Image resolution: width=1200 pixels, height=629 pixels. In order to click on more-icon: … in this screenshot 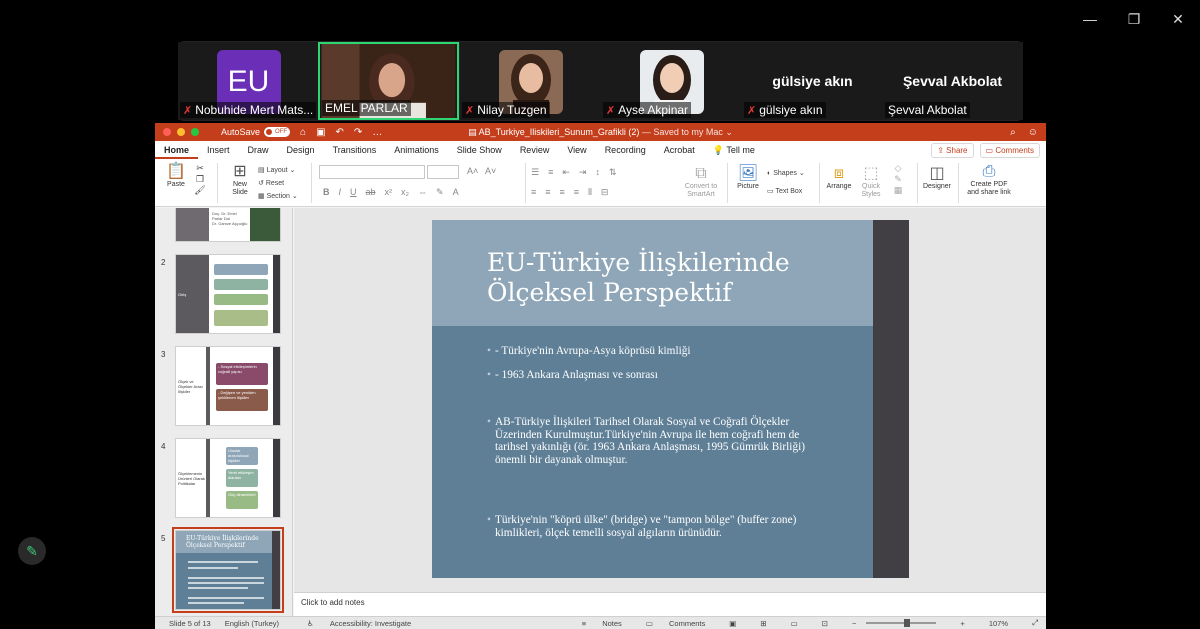, I will do `click(377, 132)`.